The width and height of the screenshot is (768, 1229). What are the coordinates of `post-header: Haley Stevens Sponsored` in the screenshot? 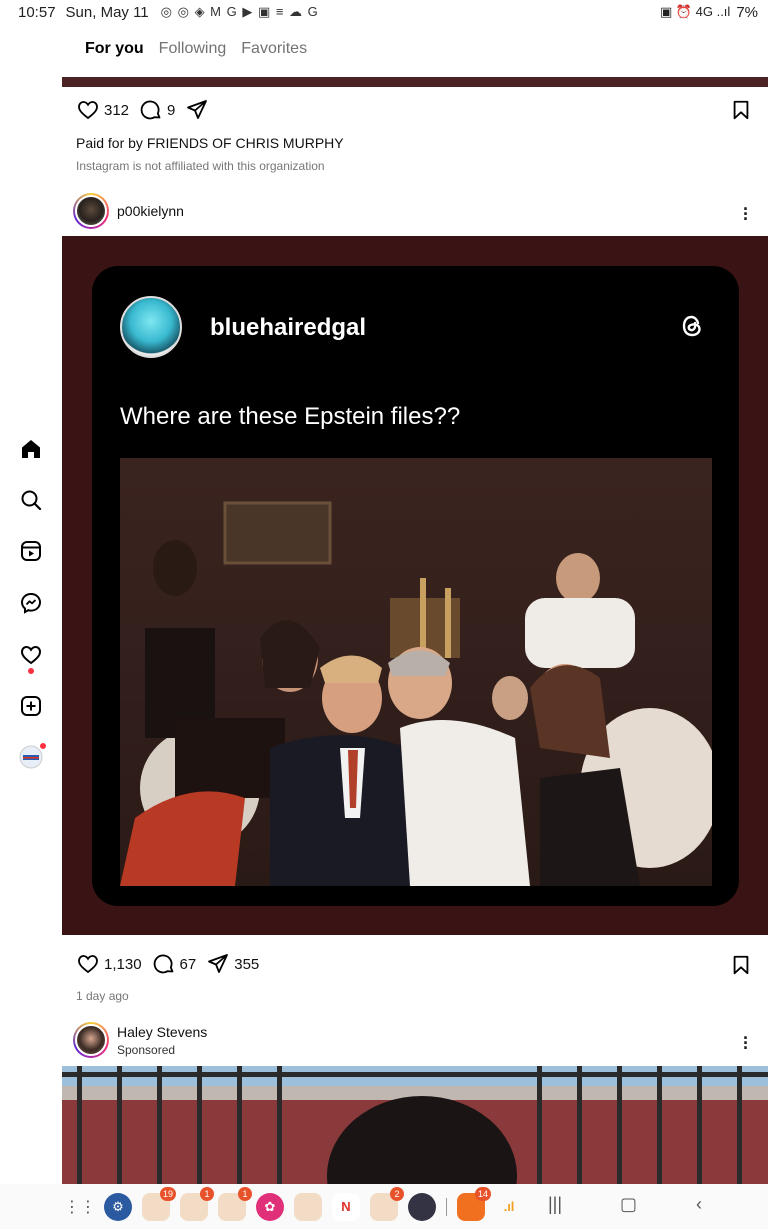 It's located at (140, 1040).